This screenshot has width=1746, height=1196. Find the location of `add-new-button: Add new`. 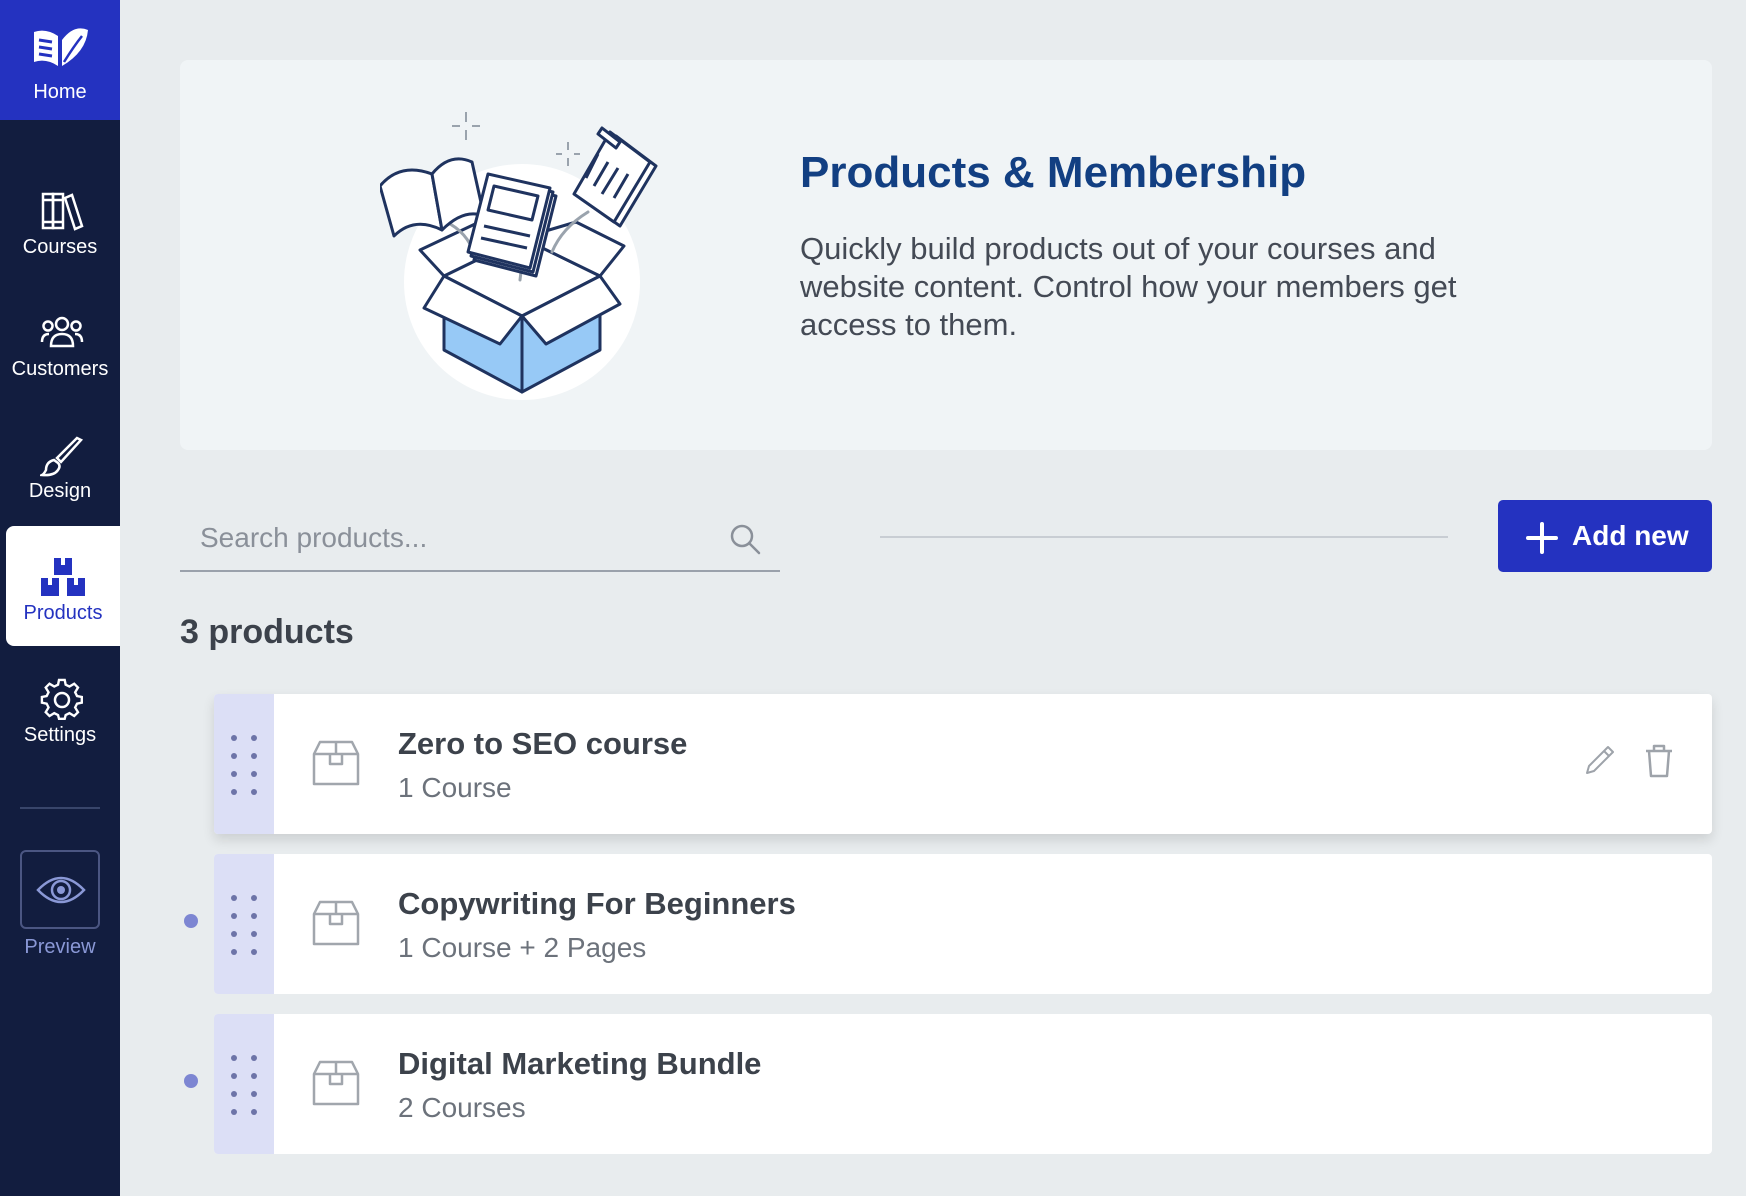

add-new-button: Add new is located at coordinates (1605, 536).